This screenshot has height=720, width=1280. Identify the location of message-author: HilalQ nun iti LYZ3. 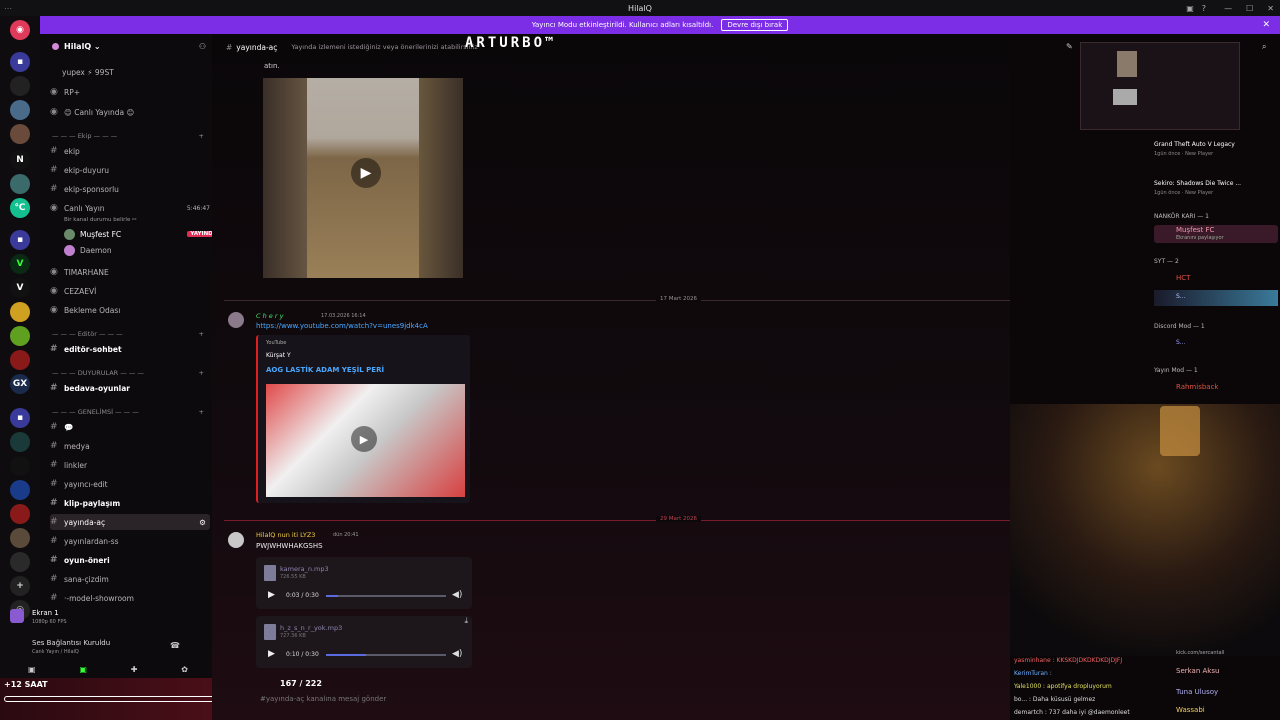
(285, 535).